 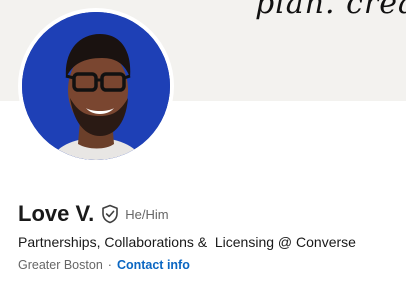 I want to click on name-row: Love V. He/Him, so click(x=93, y=214).